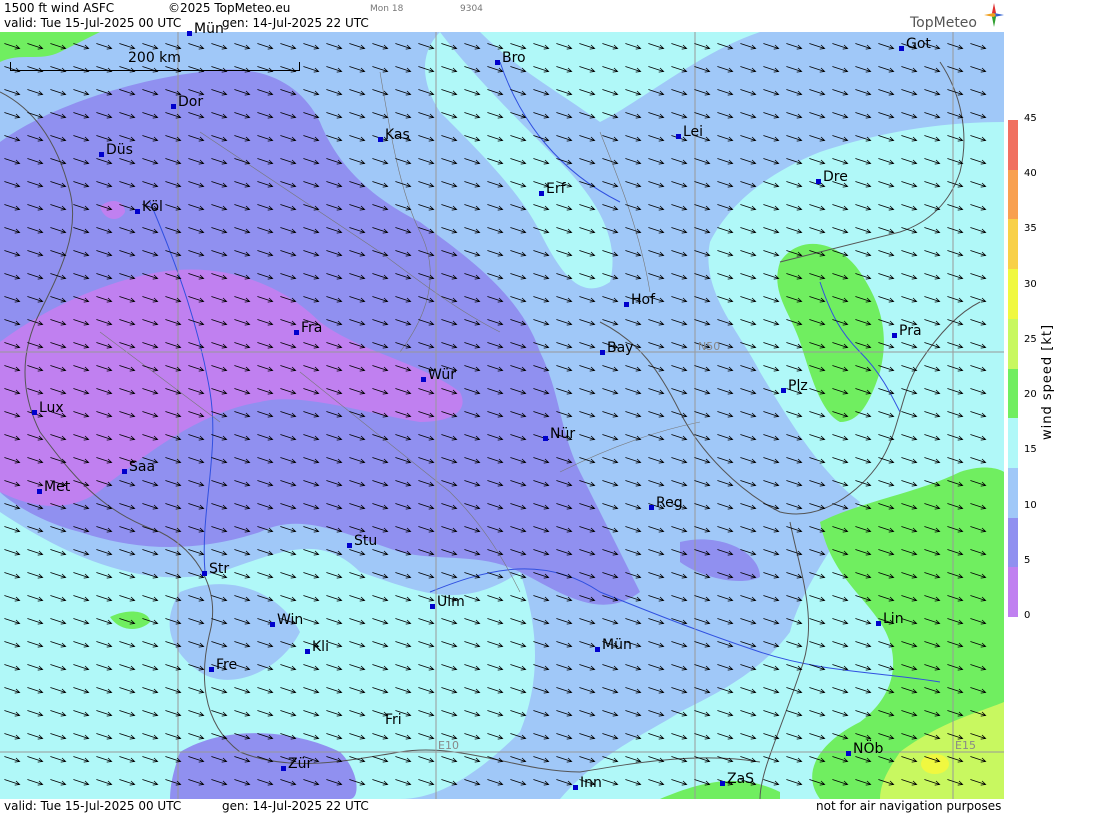 The image size is (1095, 814). Describe the element at coordinates (1030, 450) in the screenshot. I see `legend-tick-label: 15` at that location.